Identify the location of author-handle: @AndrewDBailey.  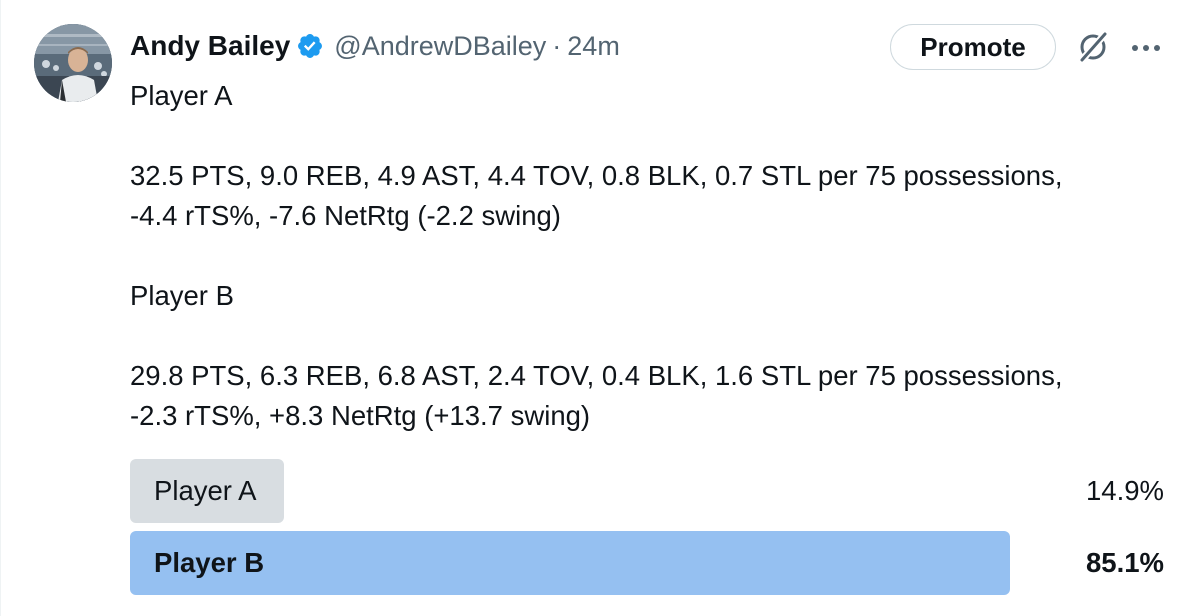
(440, 46).